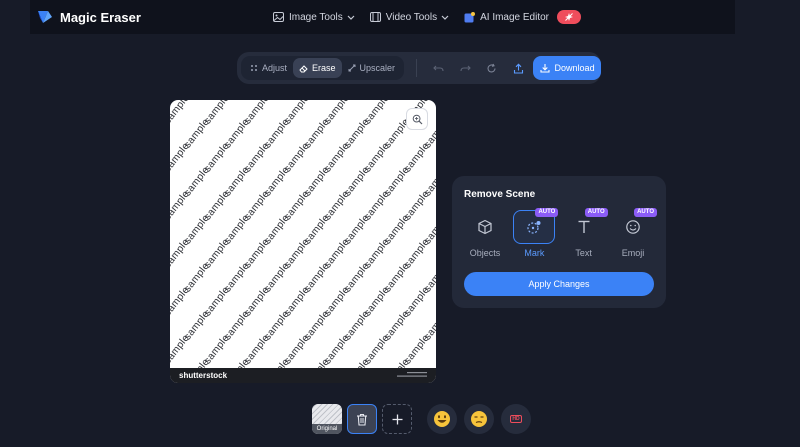 The width and height of the screenshot is (800, 447). I want to click on trash-icon, so click(362, 419).